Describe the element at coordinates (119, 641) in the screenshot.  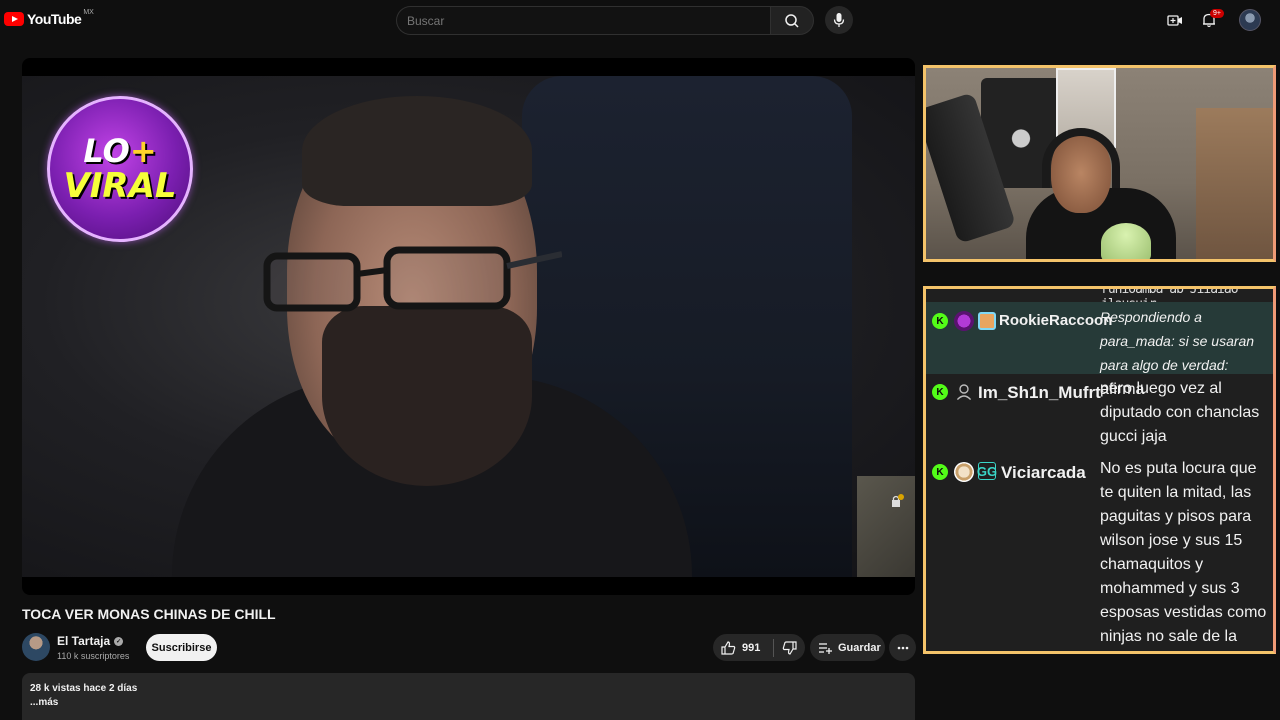
I see `verified-icon: ✓` at that location.